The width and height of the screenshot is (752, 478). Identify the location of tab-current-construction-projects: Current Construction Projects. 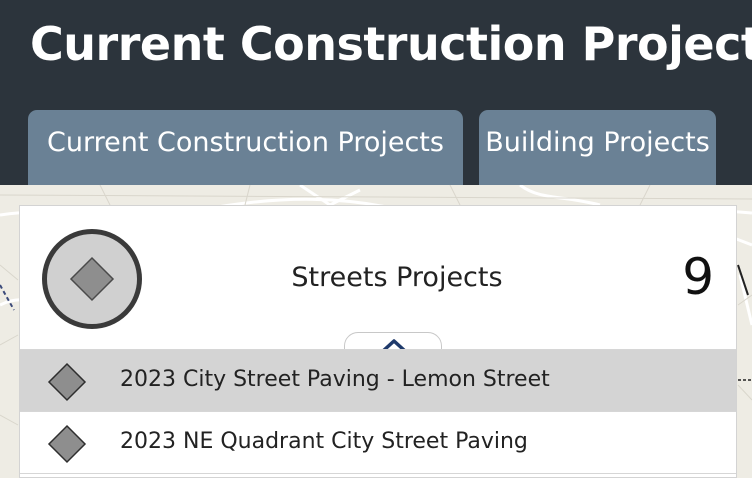
(245, 147).